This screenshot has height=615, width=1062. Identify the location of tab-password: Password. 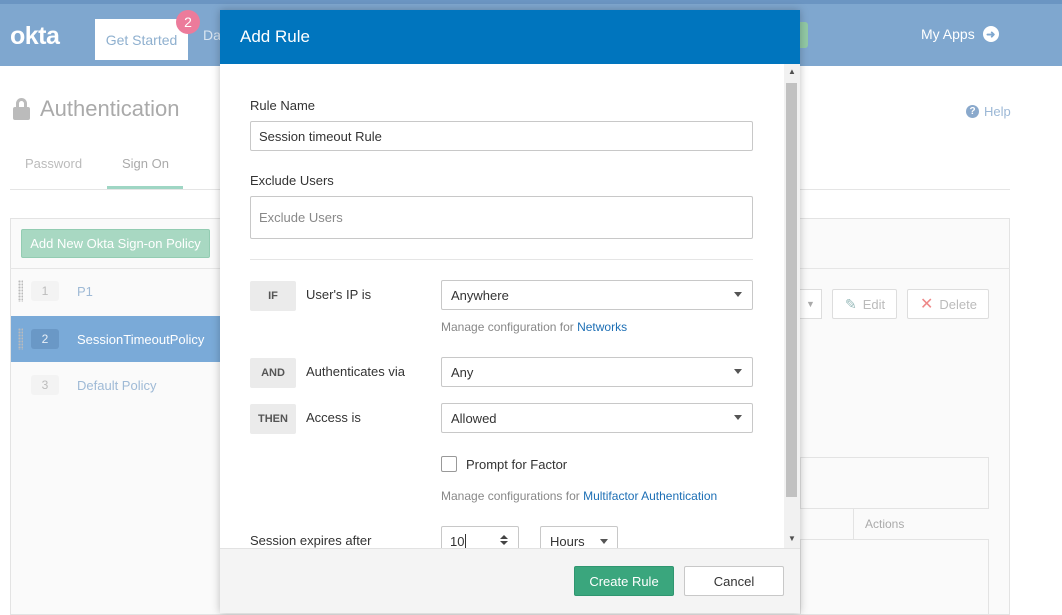
(53, 163).